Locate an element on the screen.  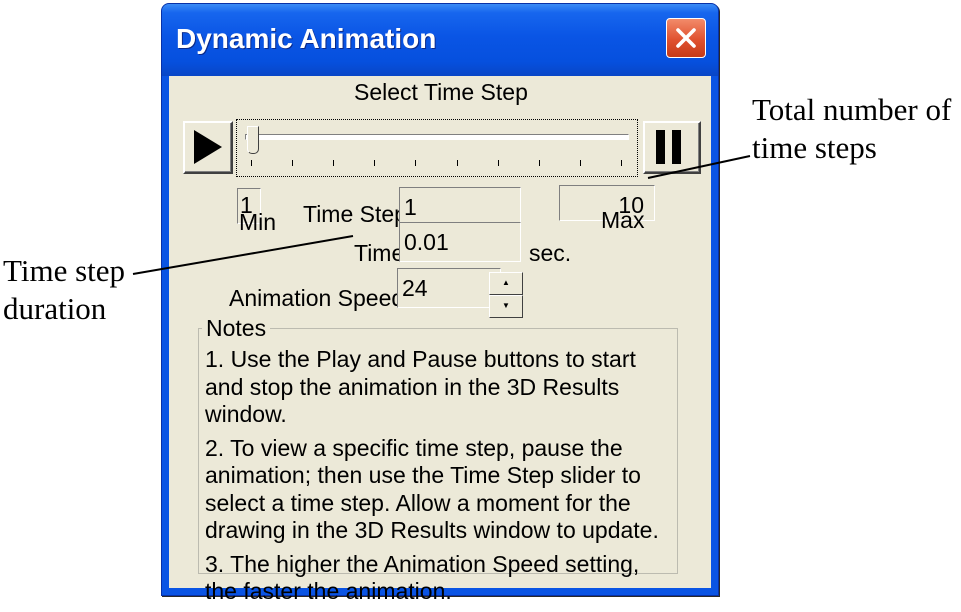
pause-button is located at coordinates (672, 147).